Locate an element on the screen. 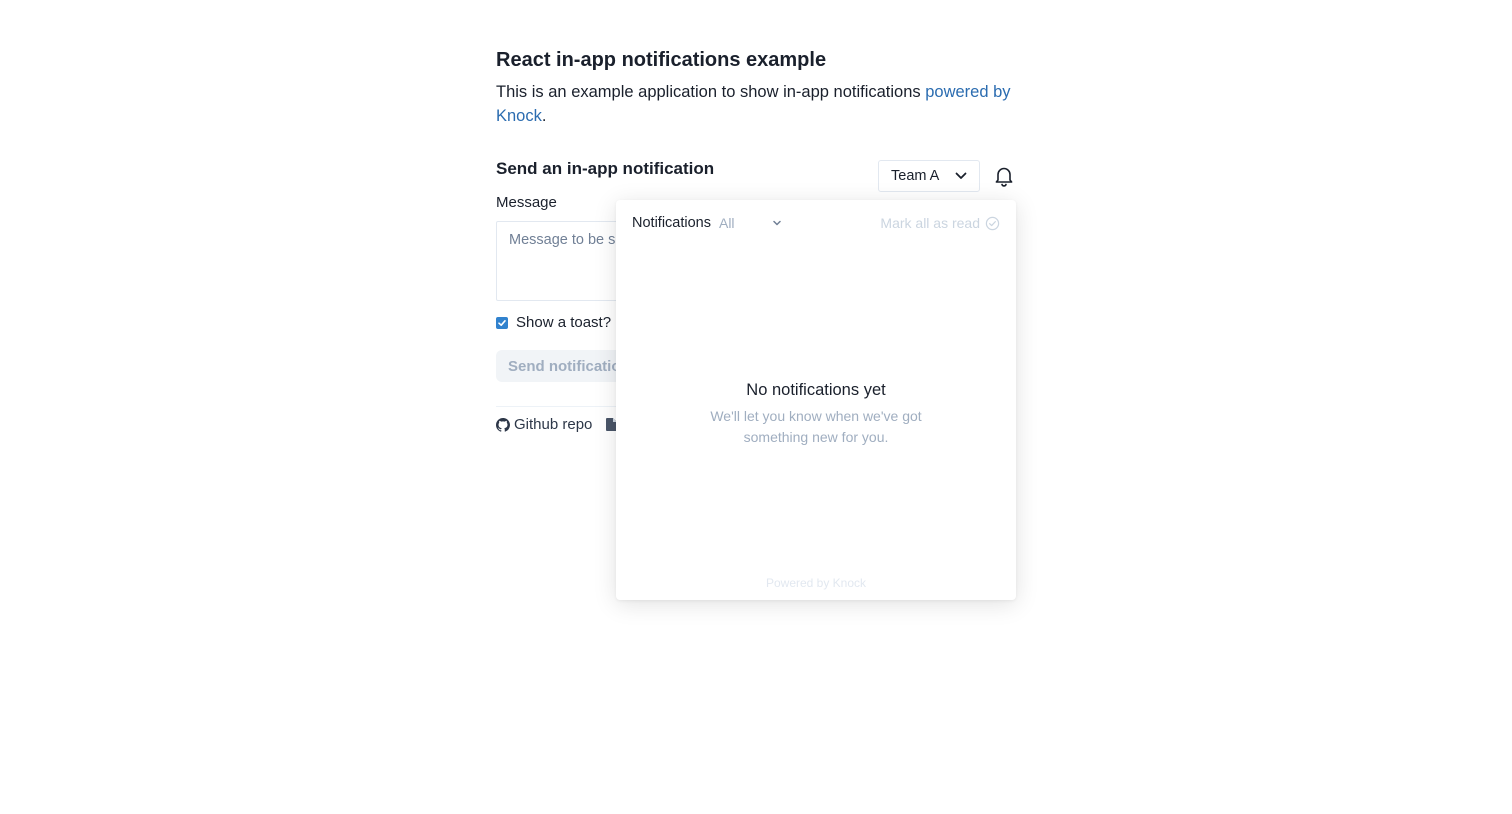 The height and width of the screenshot is (814, 1512). message-label: Message is located at coordinates (526, 202).